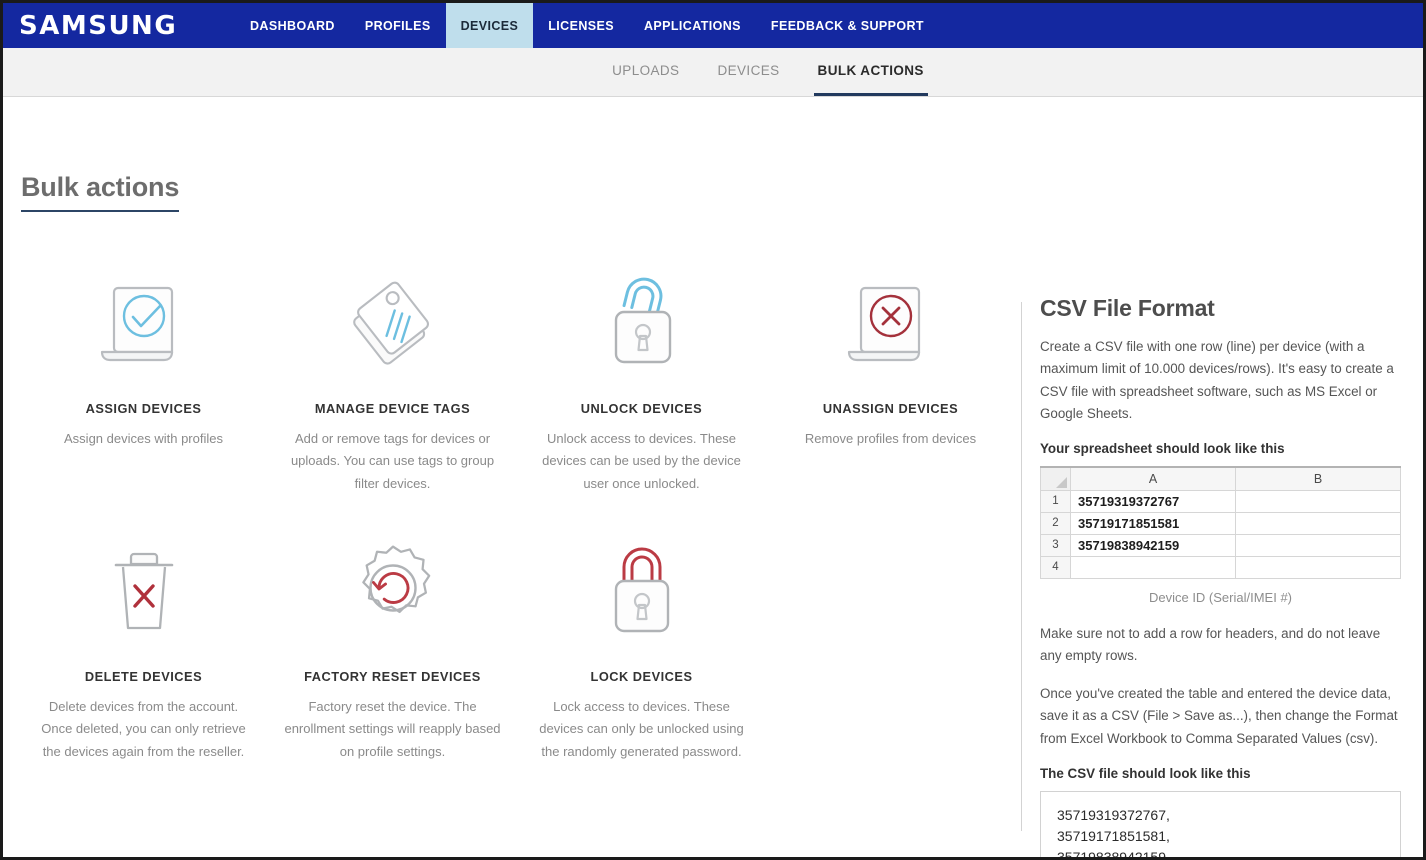 Image resolution: width=1426 pixels, height=860 pixels. Describe the element at coordinates (392, 677) in the screenshot. I see `card-title: FACTORY RESET DEVICES` at that location.